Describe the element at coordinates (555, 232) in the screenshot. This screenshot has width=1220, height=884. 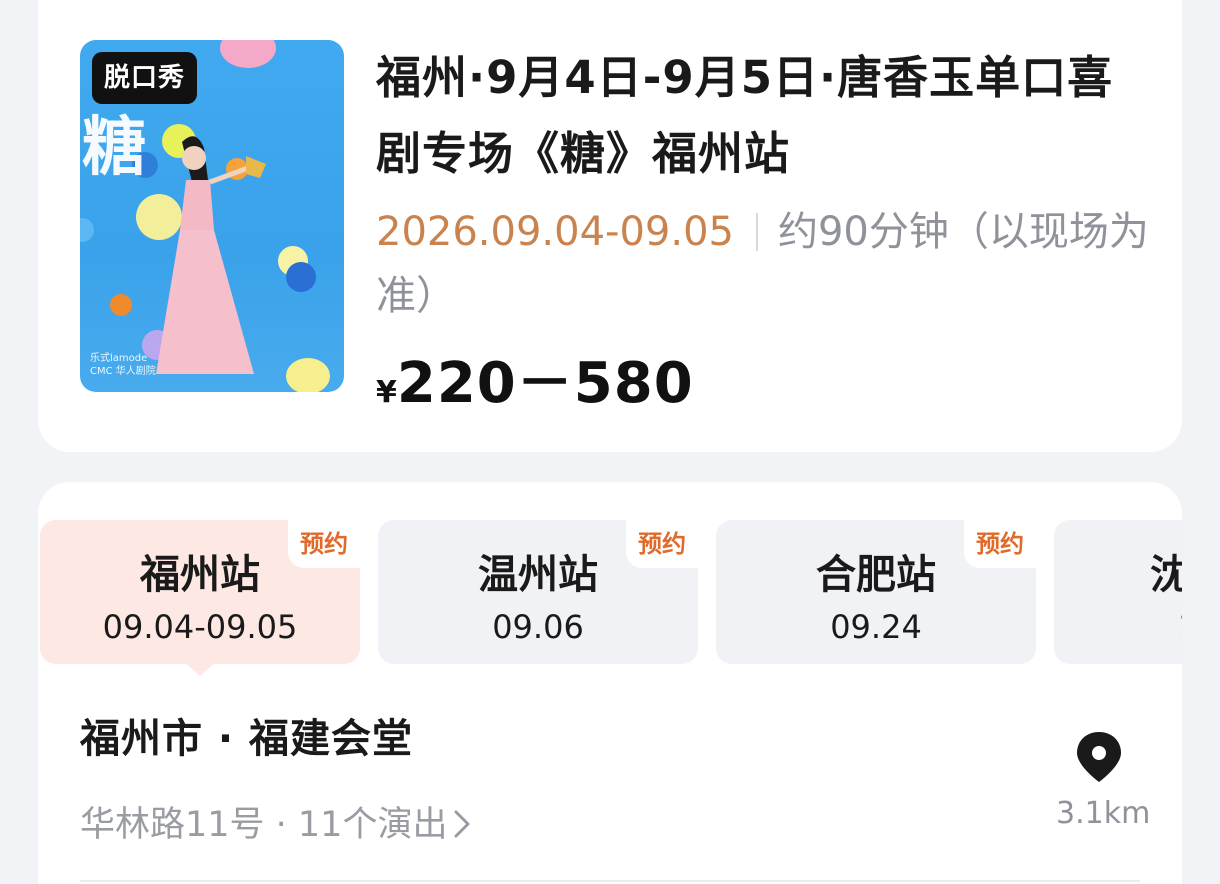
I see `event-date-range: 2026.09.04-09.05` at that location.